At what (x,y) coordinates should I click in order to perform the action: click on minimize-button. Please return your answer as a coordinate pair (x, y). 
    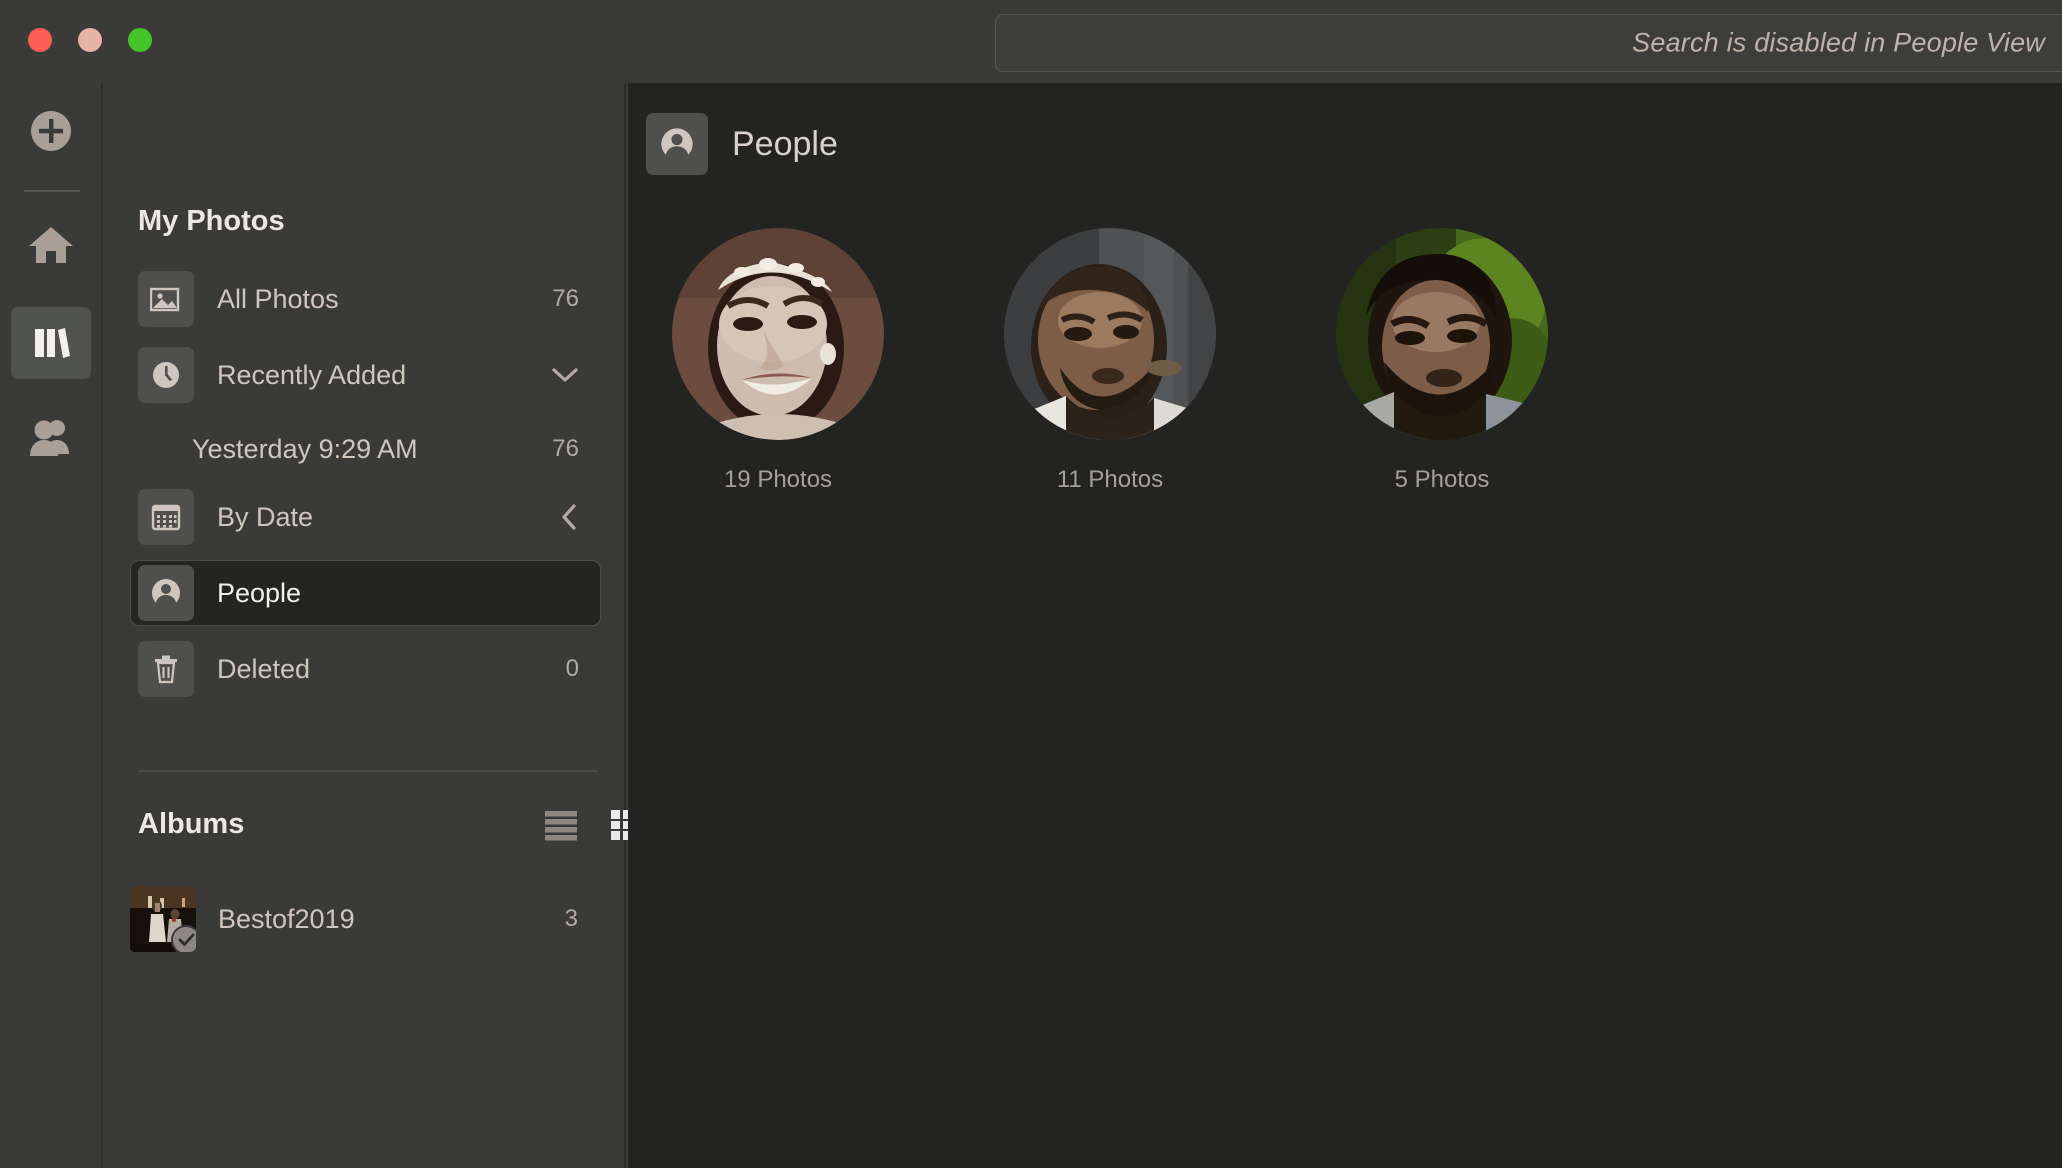
    Looking at the image, I should click on (90, 40).